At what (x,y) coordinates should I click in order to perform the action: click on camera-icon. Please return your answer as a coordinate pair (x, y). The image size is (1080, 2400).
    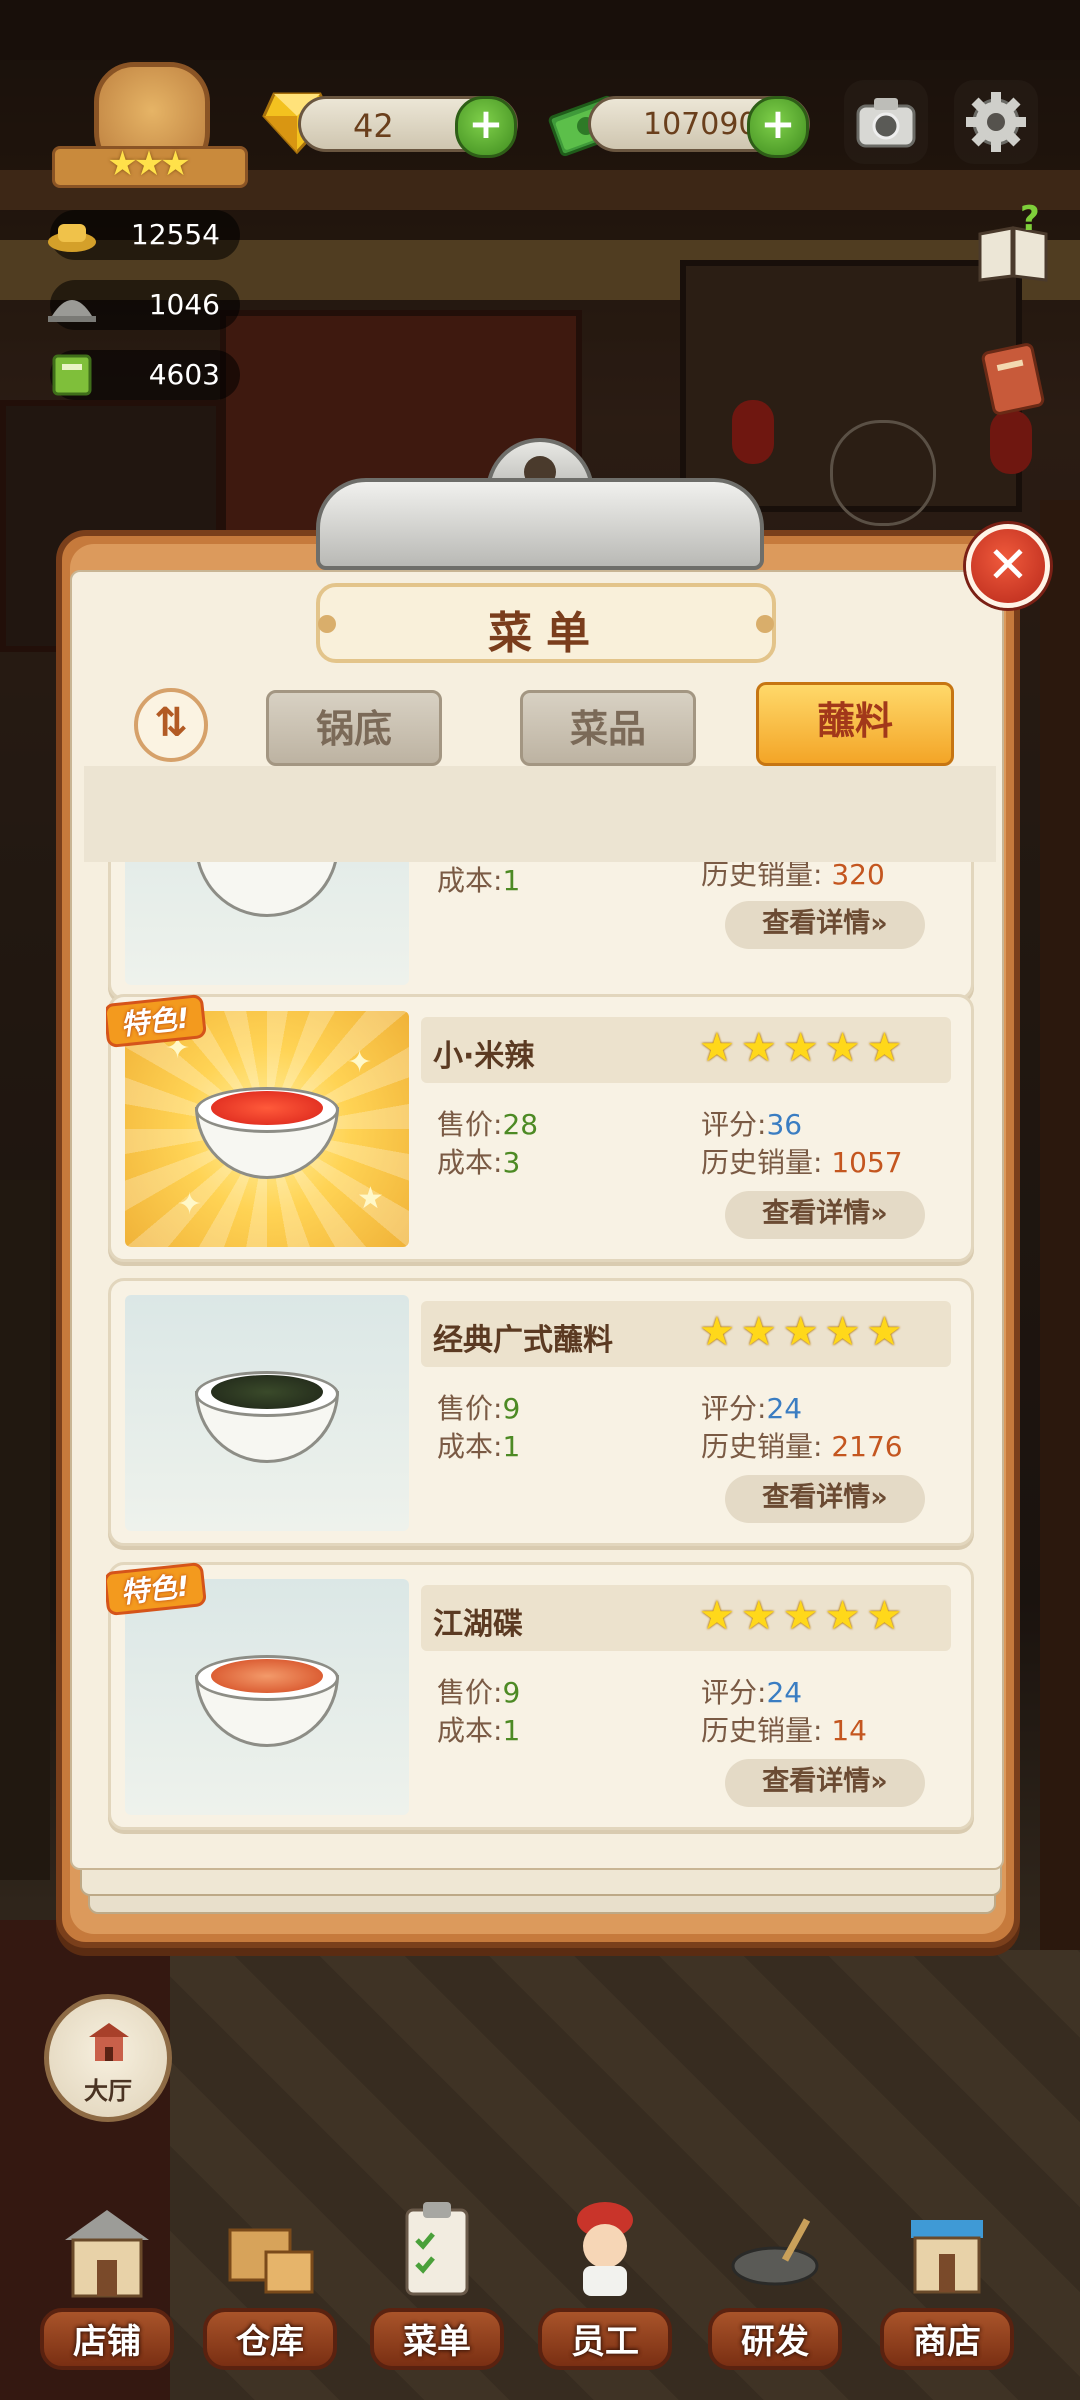
    Looking at the image, I should click on (886, 123).